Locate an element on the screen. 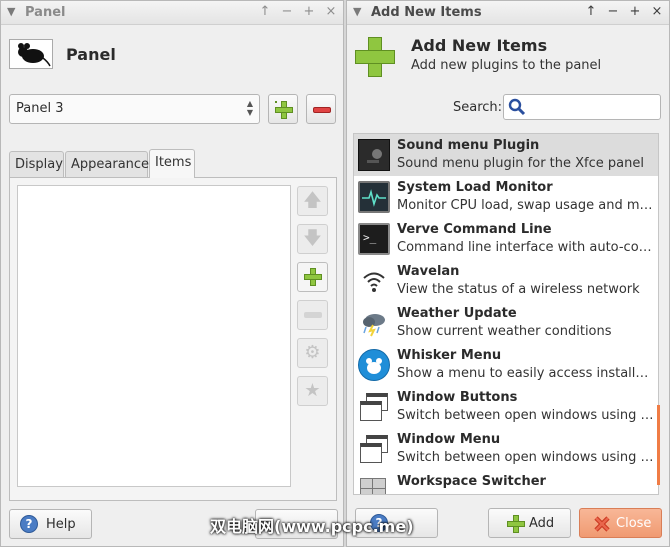 The image size is (670, 547). sound-menu-icon is located at coordinates (374, 155).